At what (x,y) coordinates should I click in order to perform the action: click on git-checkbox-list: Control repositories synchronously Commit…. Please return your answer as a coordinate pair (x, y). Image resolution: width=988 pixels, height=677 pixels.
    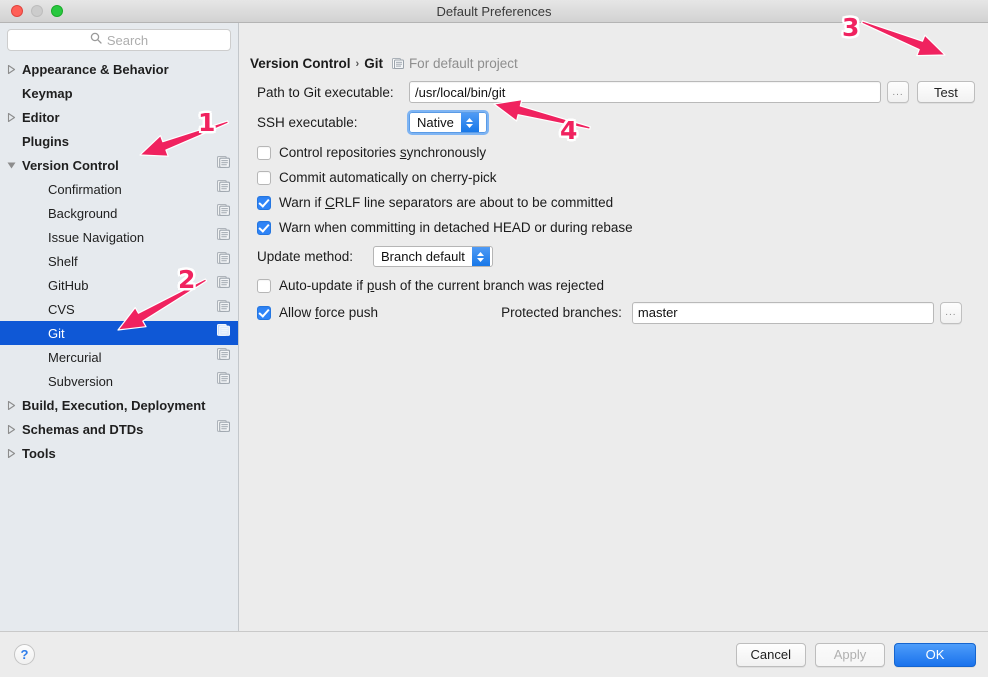
    Looking at the image, I should click on (616, 190).